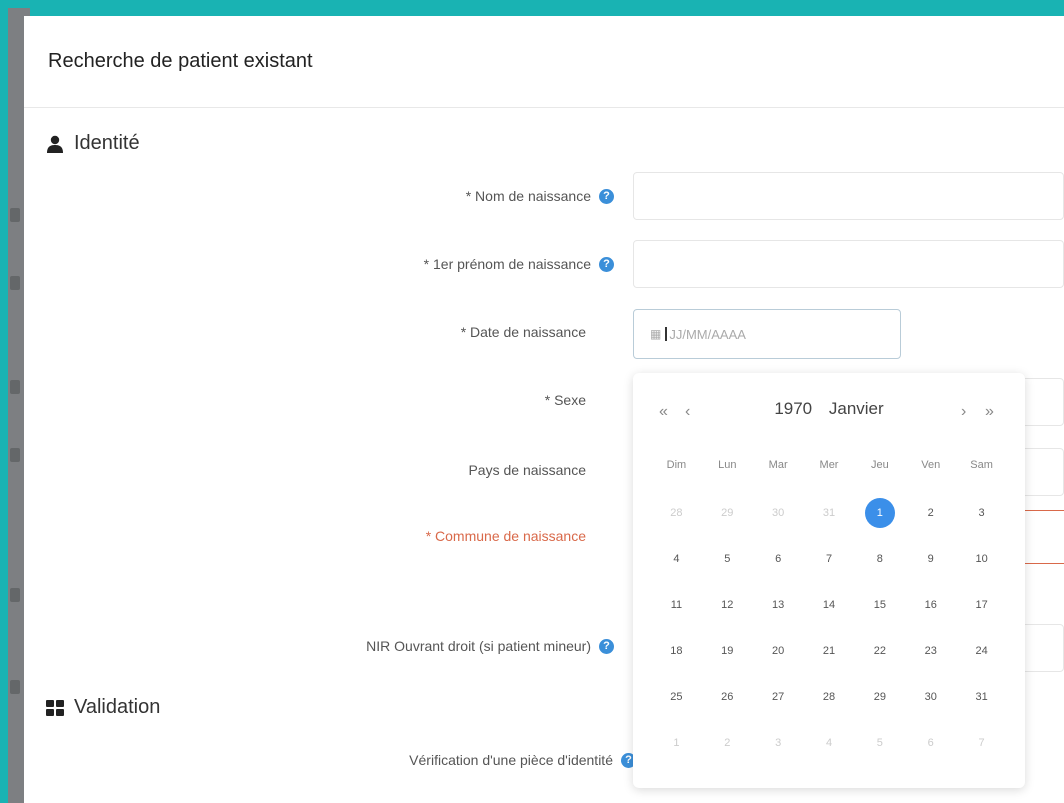  What do you see at coordinates (767, 334) in the screenshot?
I see `birth-date-input: ▦ JJ/MM/AAAA` at bounding box center [767, 334].